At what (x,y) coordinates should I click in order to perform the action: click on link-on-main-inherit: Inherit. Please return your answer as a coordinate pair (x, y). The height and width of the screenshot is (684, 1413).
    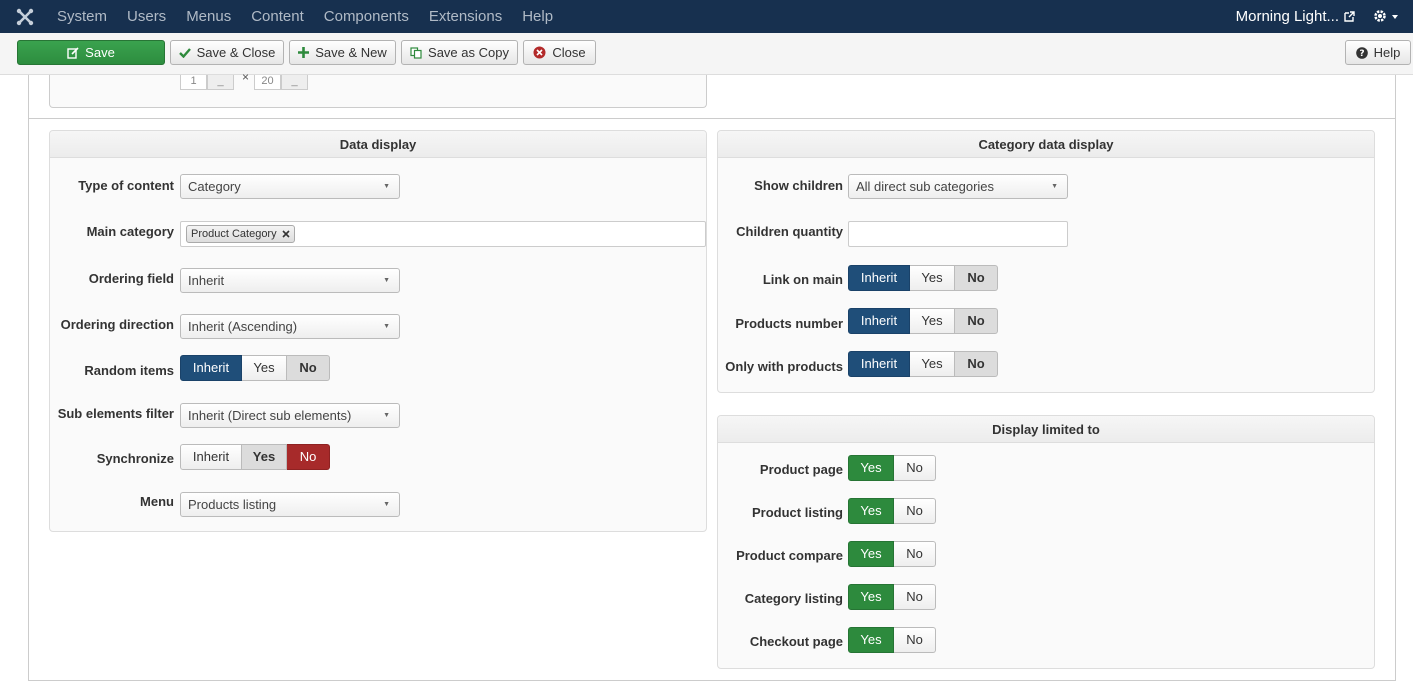
    Looking at the image, I should click on (879, 278).